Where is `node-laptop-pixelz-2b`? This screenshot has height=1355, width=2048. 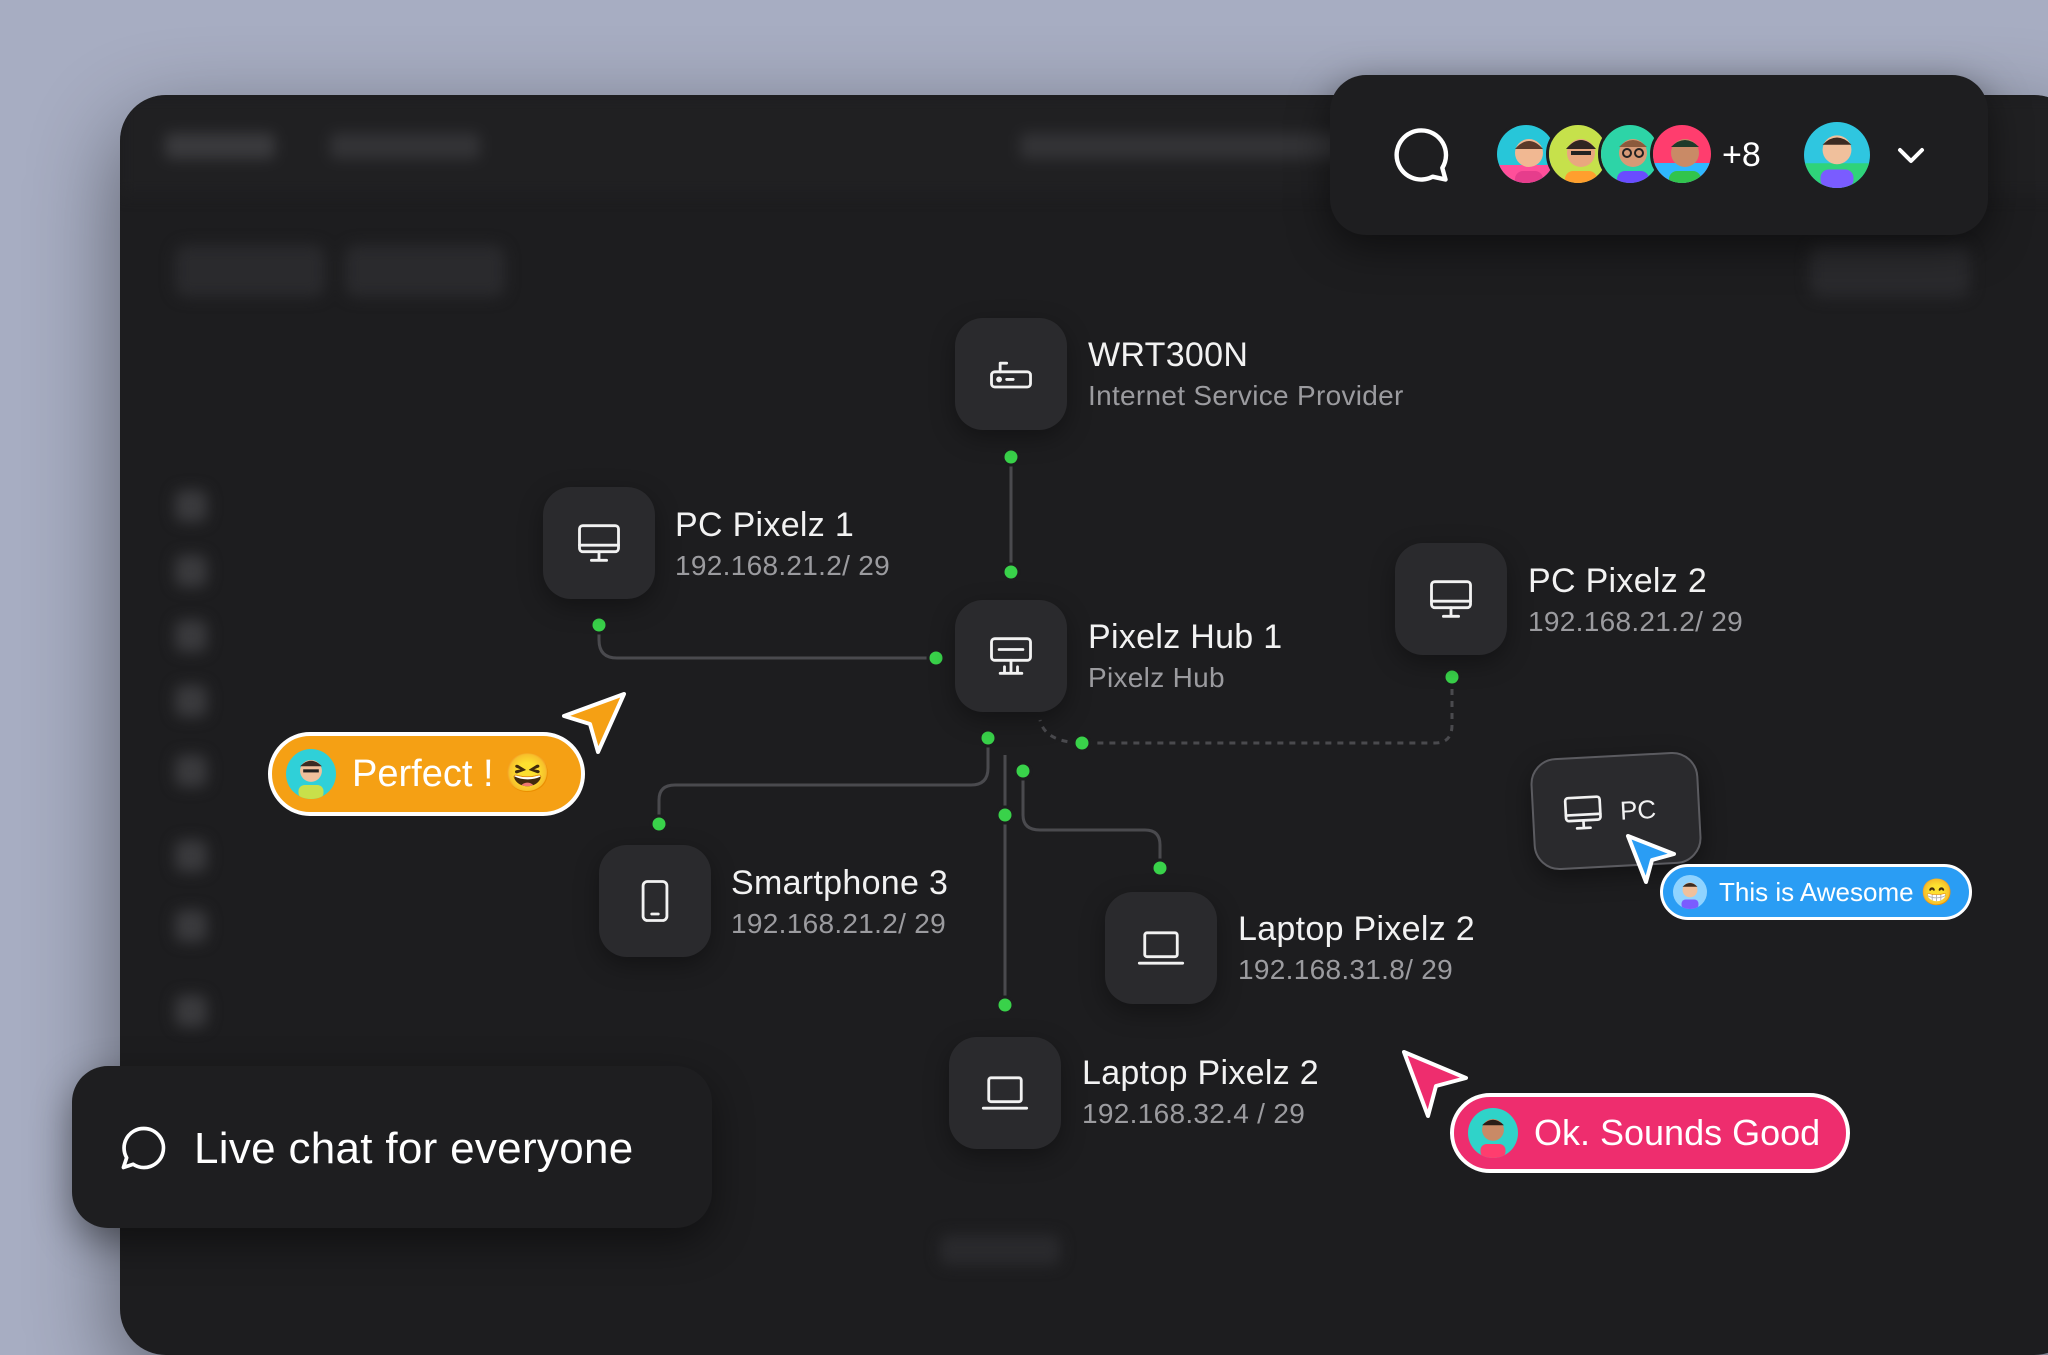
node-laptop-pixelz-2b is located at coordinates (1005, 1093).